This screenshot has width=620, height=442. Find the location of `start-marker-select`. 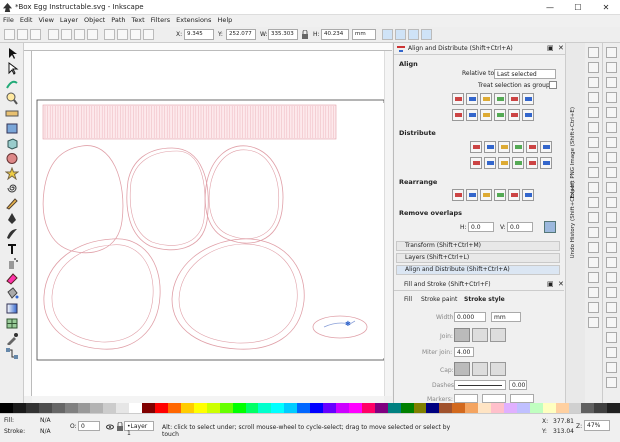

start-marker-select is located at coordinates (466, 398).